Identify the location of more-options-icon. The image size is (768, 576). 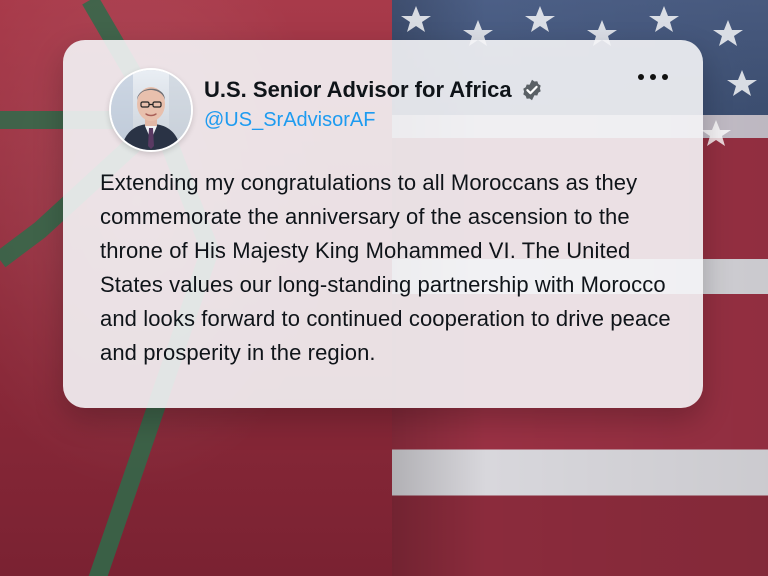
(641, 77).